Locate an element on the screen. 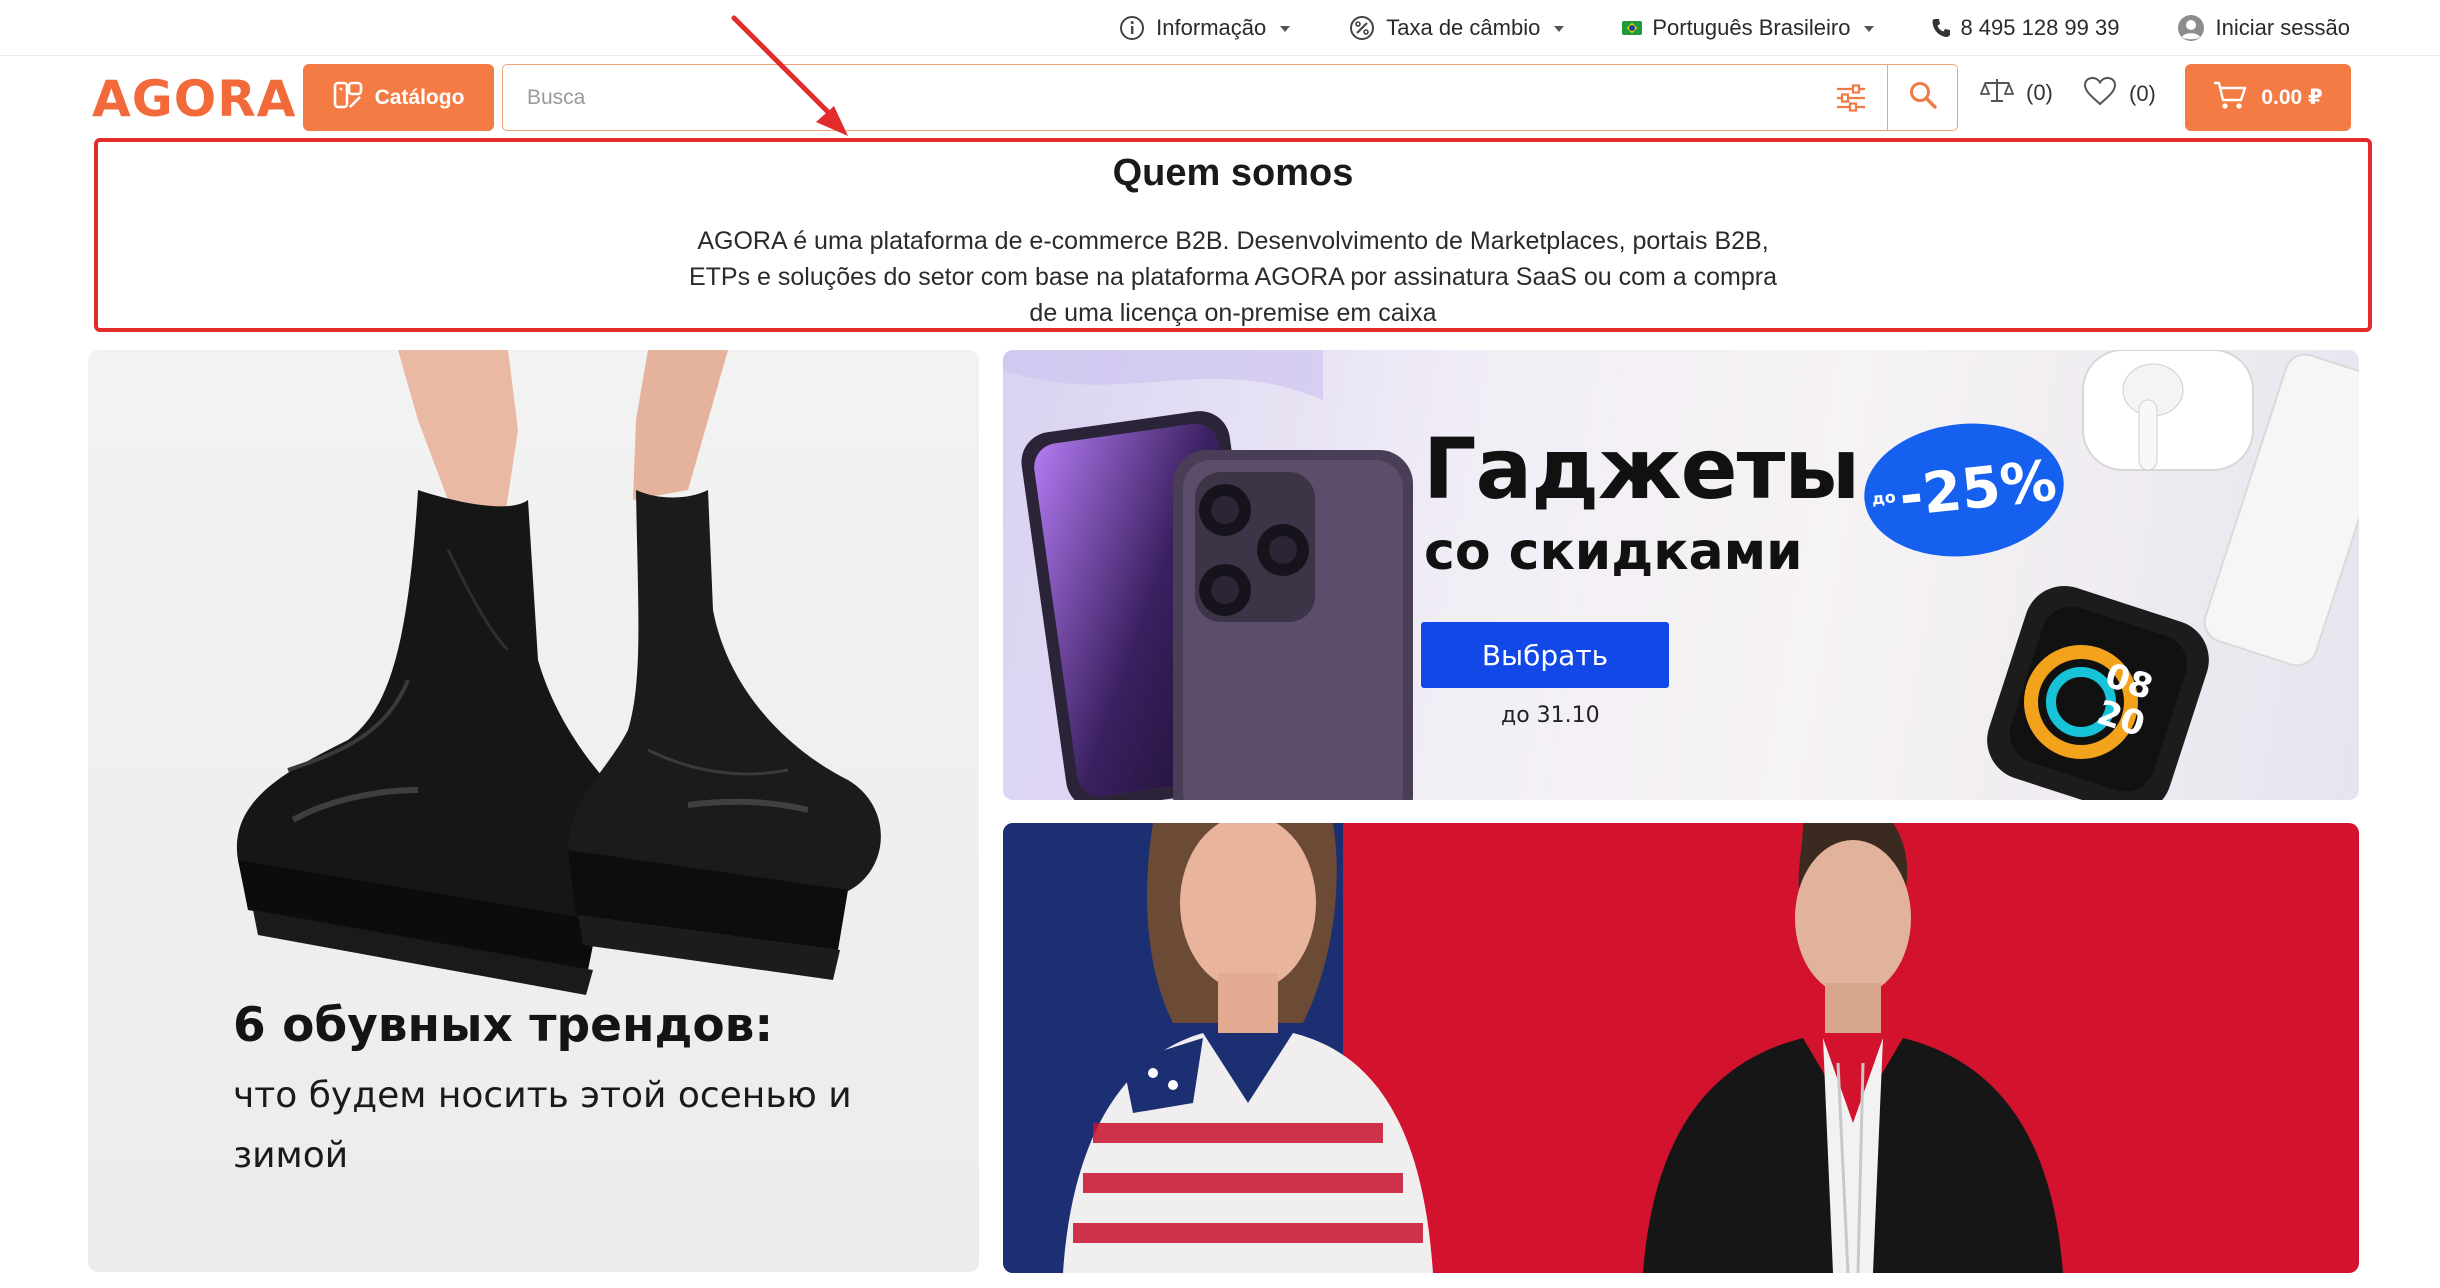  phone-link: 8 495 128 99 39 is located at coordinates (2025, 28).